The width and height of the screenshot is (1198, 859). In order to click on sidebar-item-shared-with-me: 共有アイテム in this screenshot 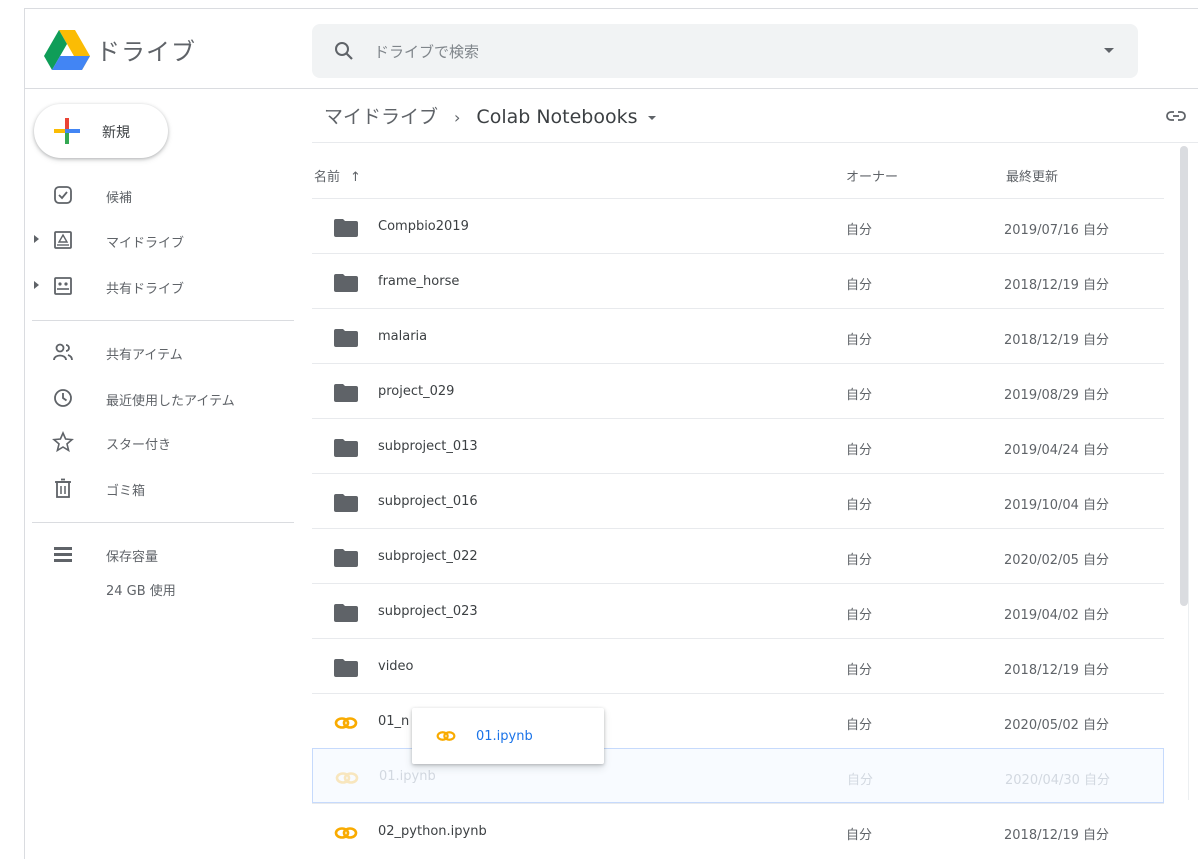, I will do `click(163, 352)`.